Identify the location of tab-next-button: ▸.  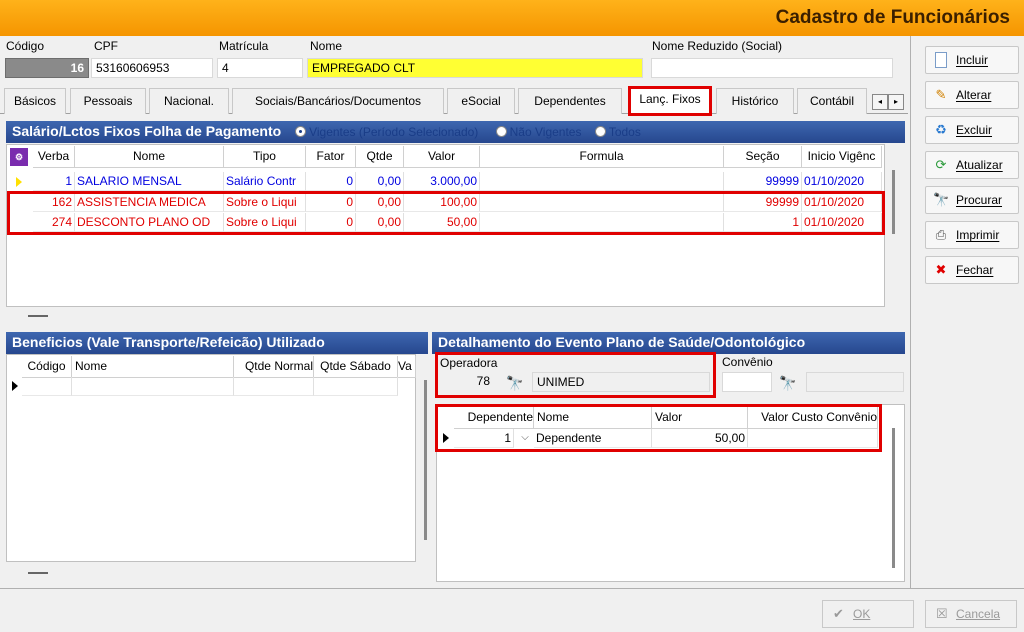
(896, 102).